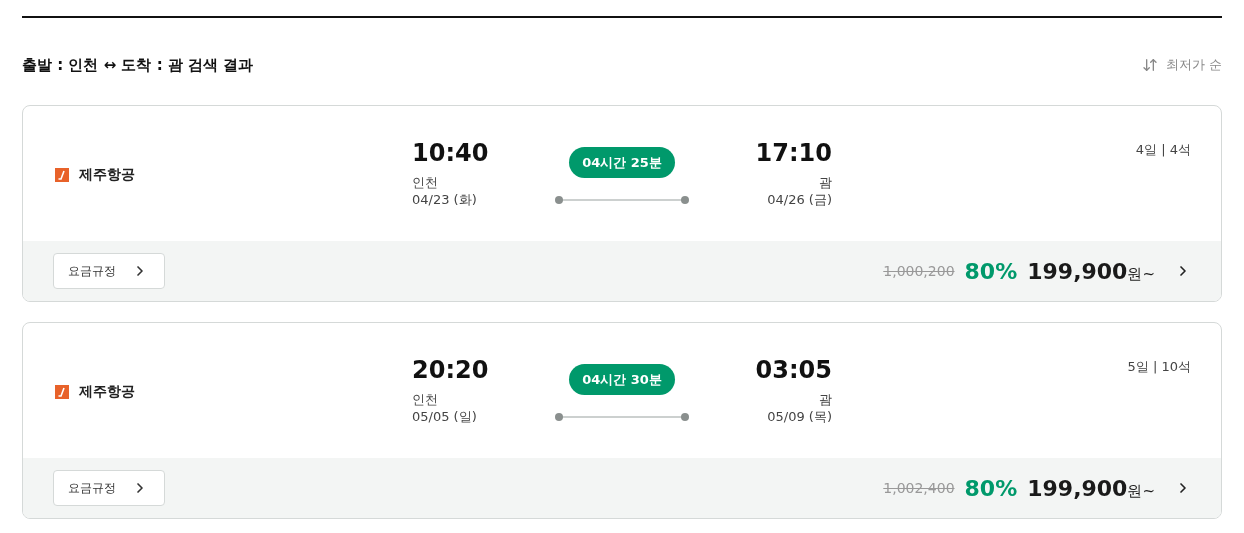 The image size is (1244, 533). I want to click on sort-icon, so click(1149, 65).